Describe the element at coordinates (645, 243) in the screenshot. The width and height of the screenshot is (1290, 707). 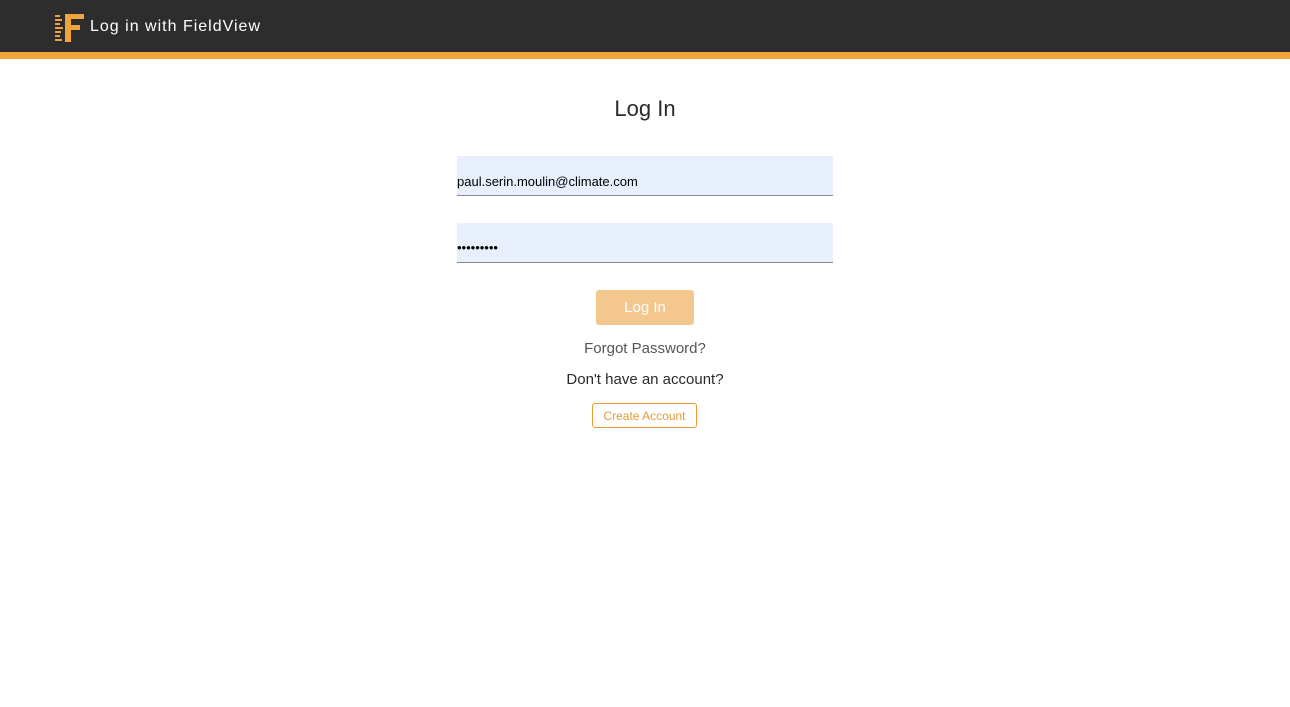
I see `password-field` at that location.